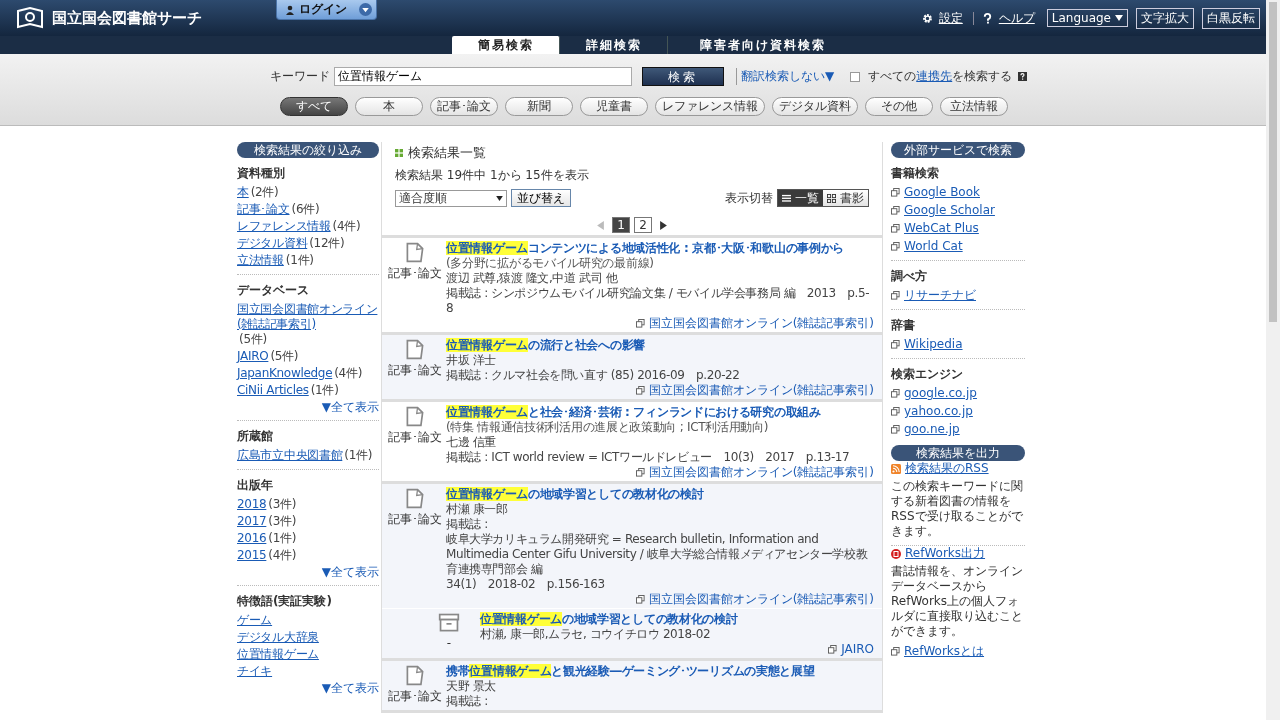 This screenshot has width=1280, height=720. I want to click on language-dropdown: Language, so click(1087, 18).